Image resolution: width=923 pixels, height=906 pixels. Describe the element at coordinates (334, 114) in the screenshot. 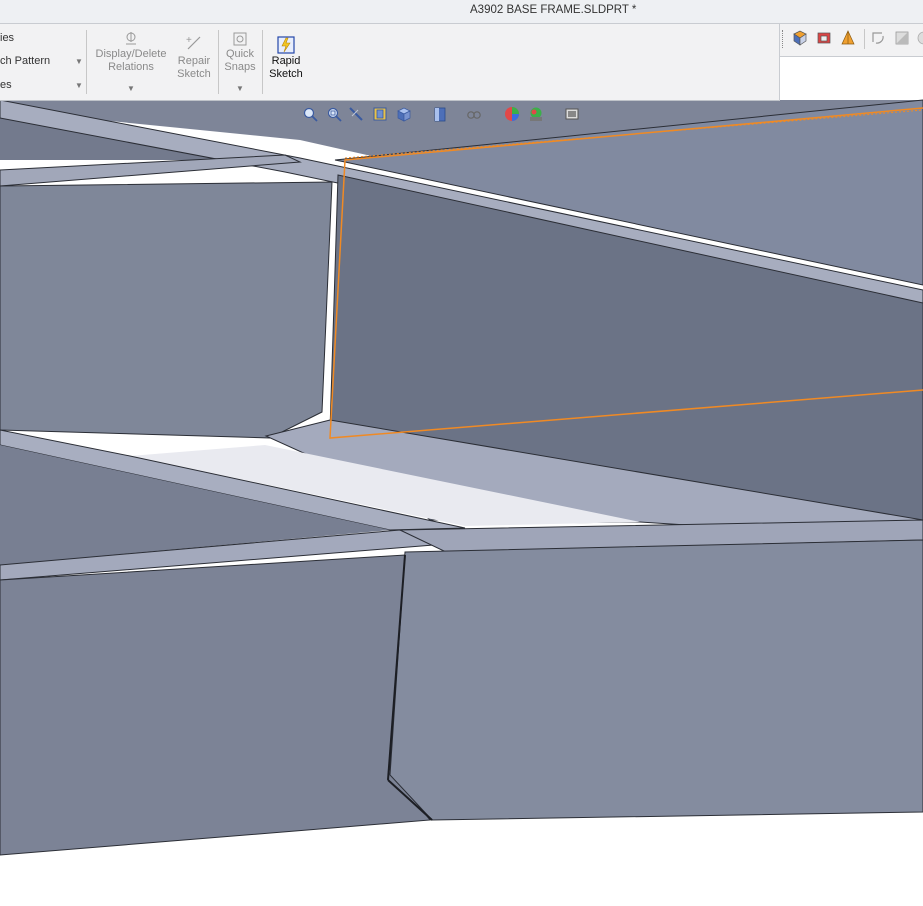

I see `zoom-to-area-icon` at that location.